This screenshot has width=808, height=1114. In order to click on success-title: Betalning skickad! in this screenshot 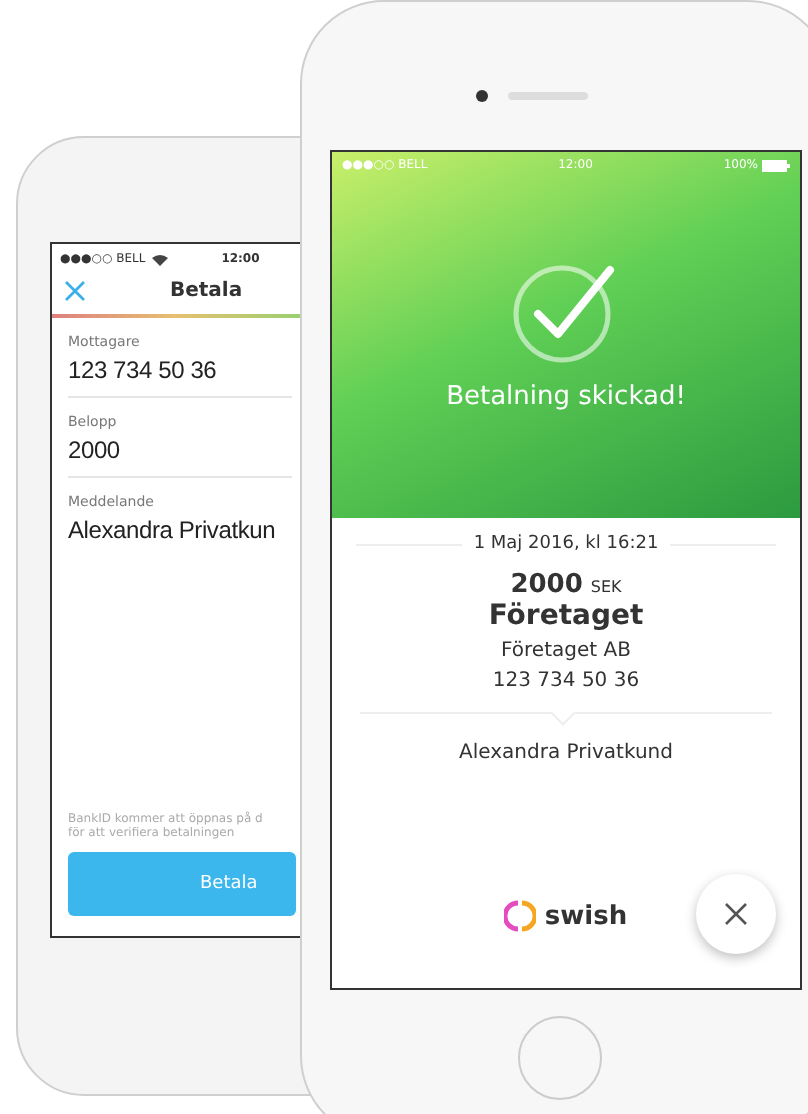, I will do `click(566, 397)`.